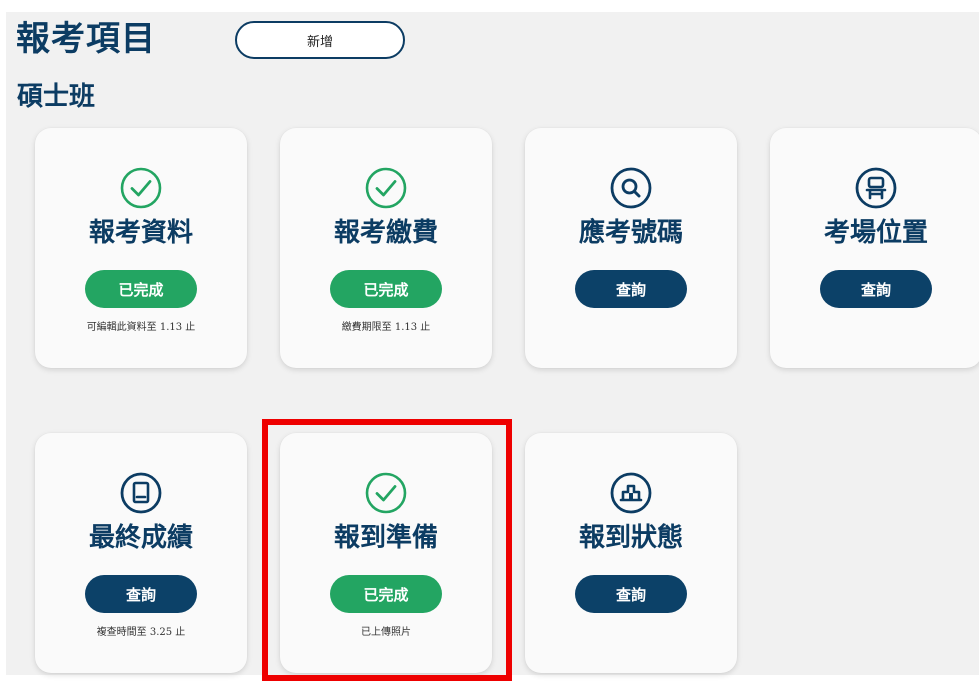  Describe the element at coordinates (320, 40) in the screenshot. I see `add-button: 新增` at that location.